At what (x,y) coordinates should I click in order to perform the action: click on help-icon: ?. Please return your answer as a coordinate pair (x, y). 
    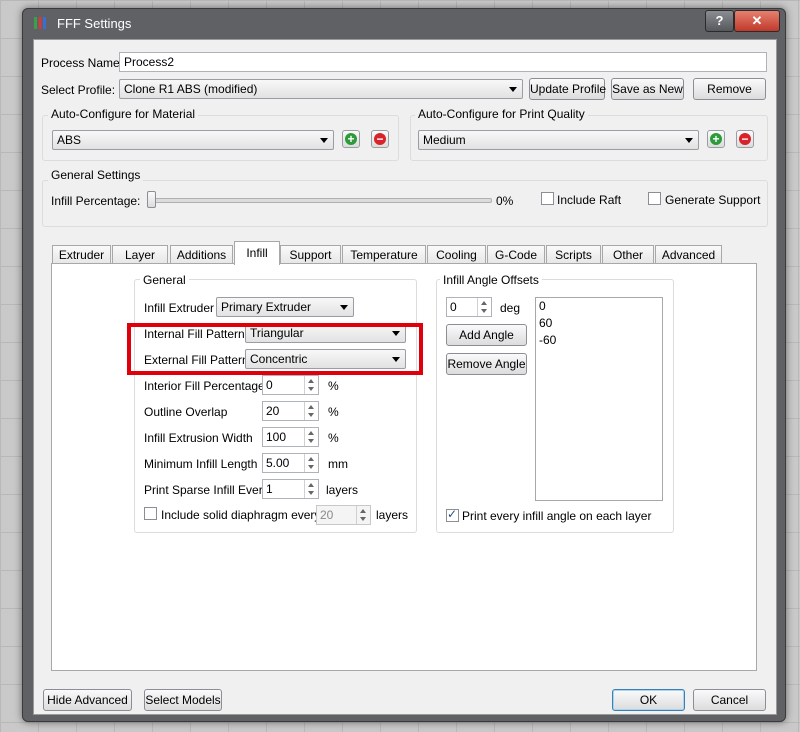
    Looking at the image, I should click on (719, 20).